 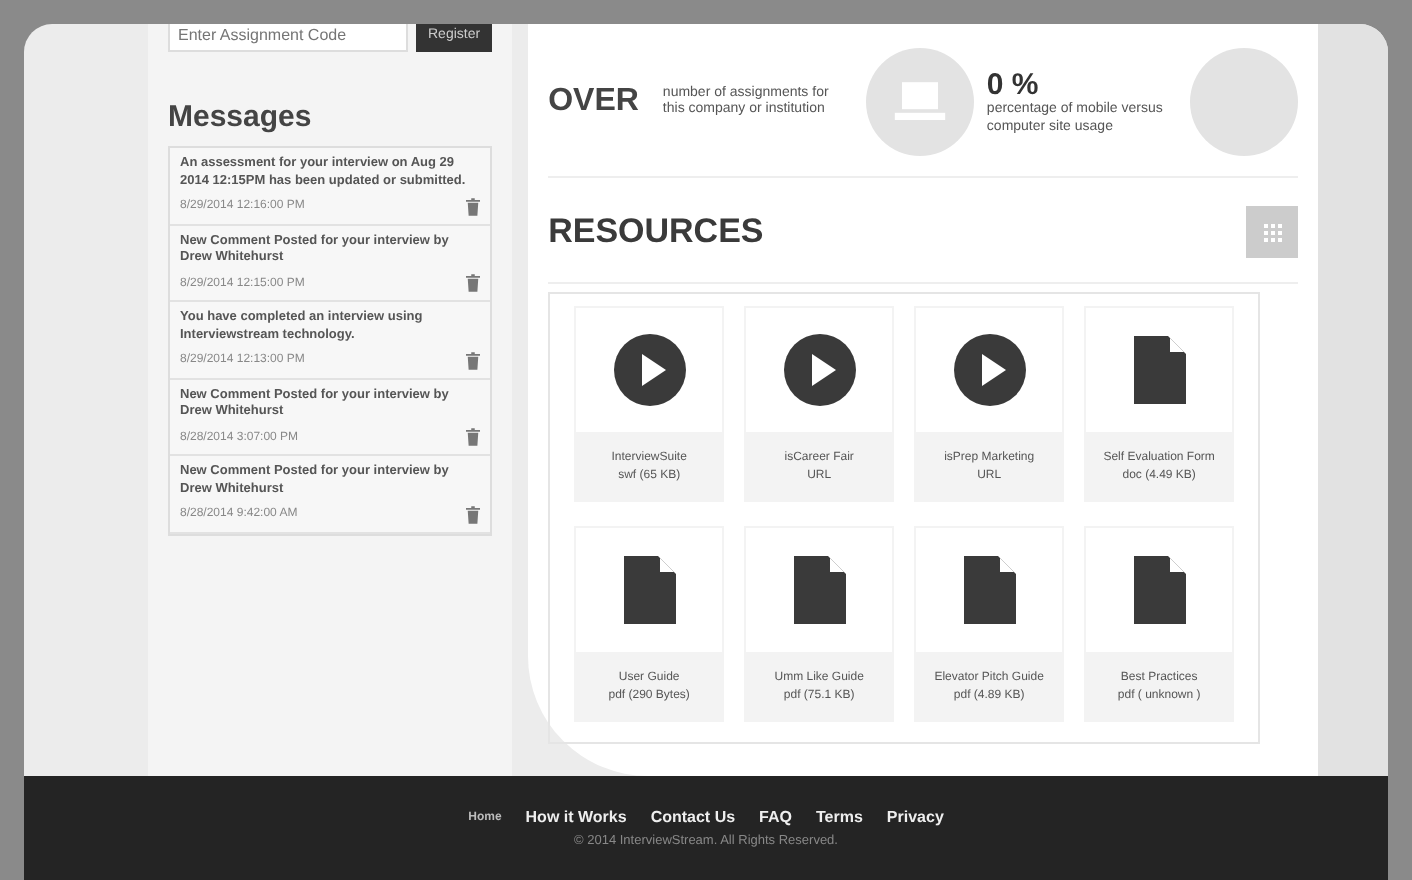 I want to click on footer-link: Terms, so click(x=839, y=817).